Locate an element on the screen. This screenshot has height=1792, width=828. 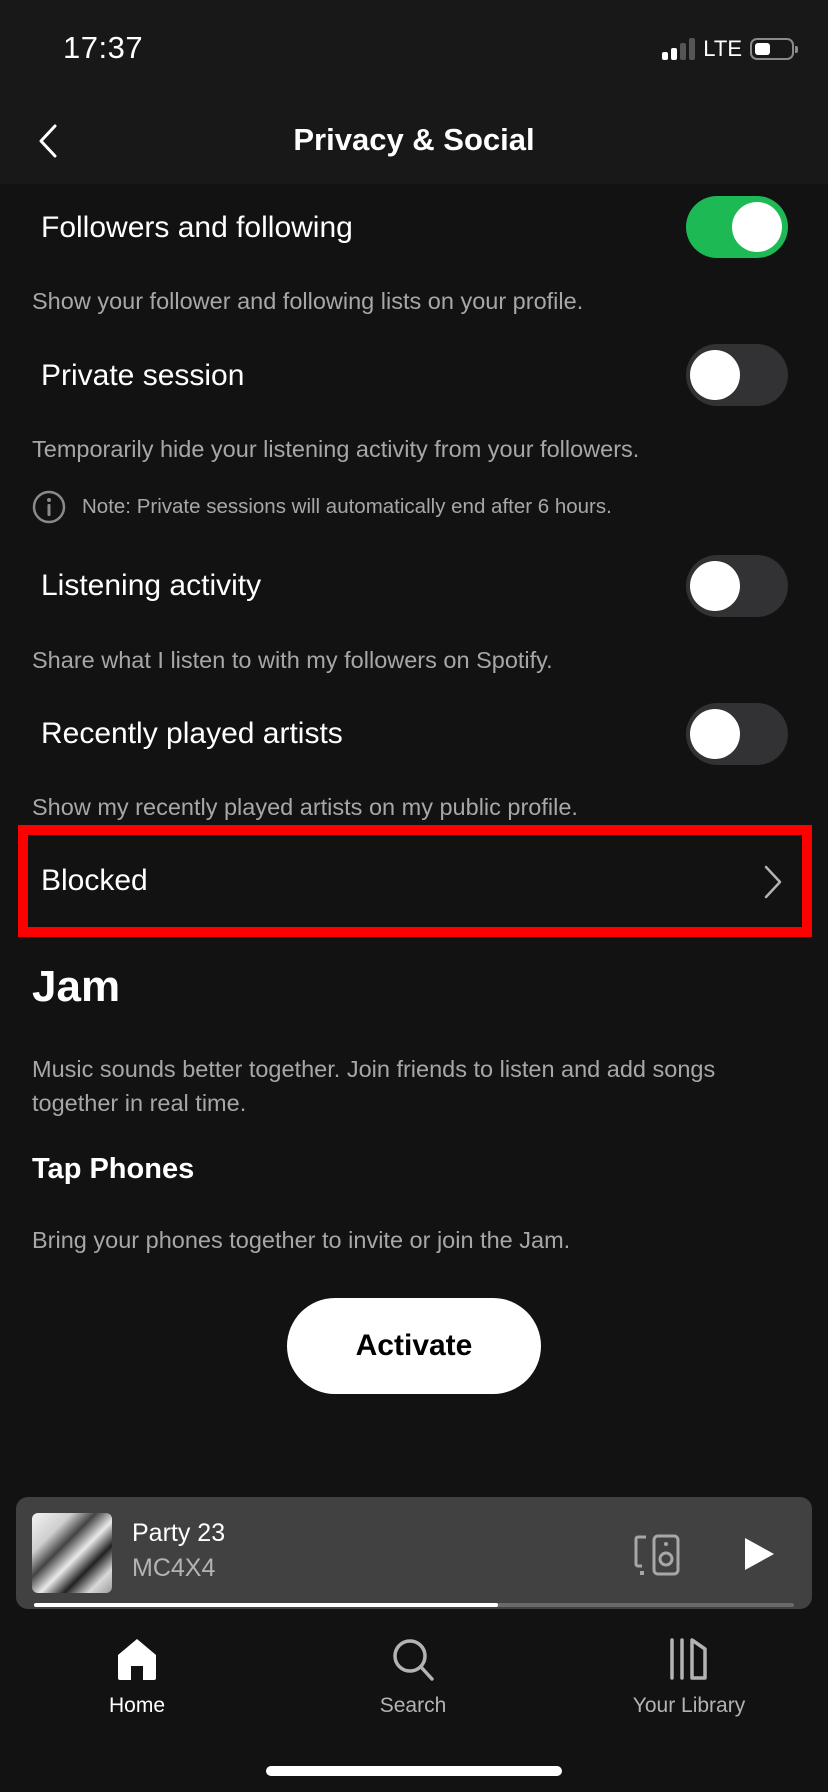
nav-library: Your Library is located at coordinates (689, 1677).